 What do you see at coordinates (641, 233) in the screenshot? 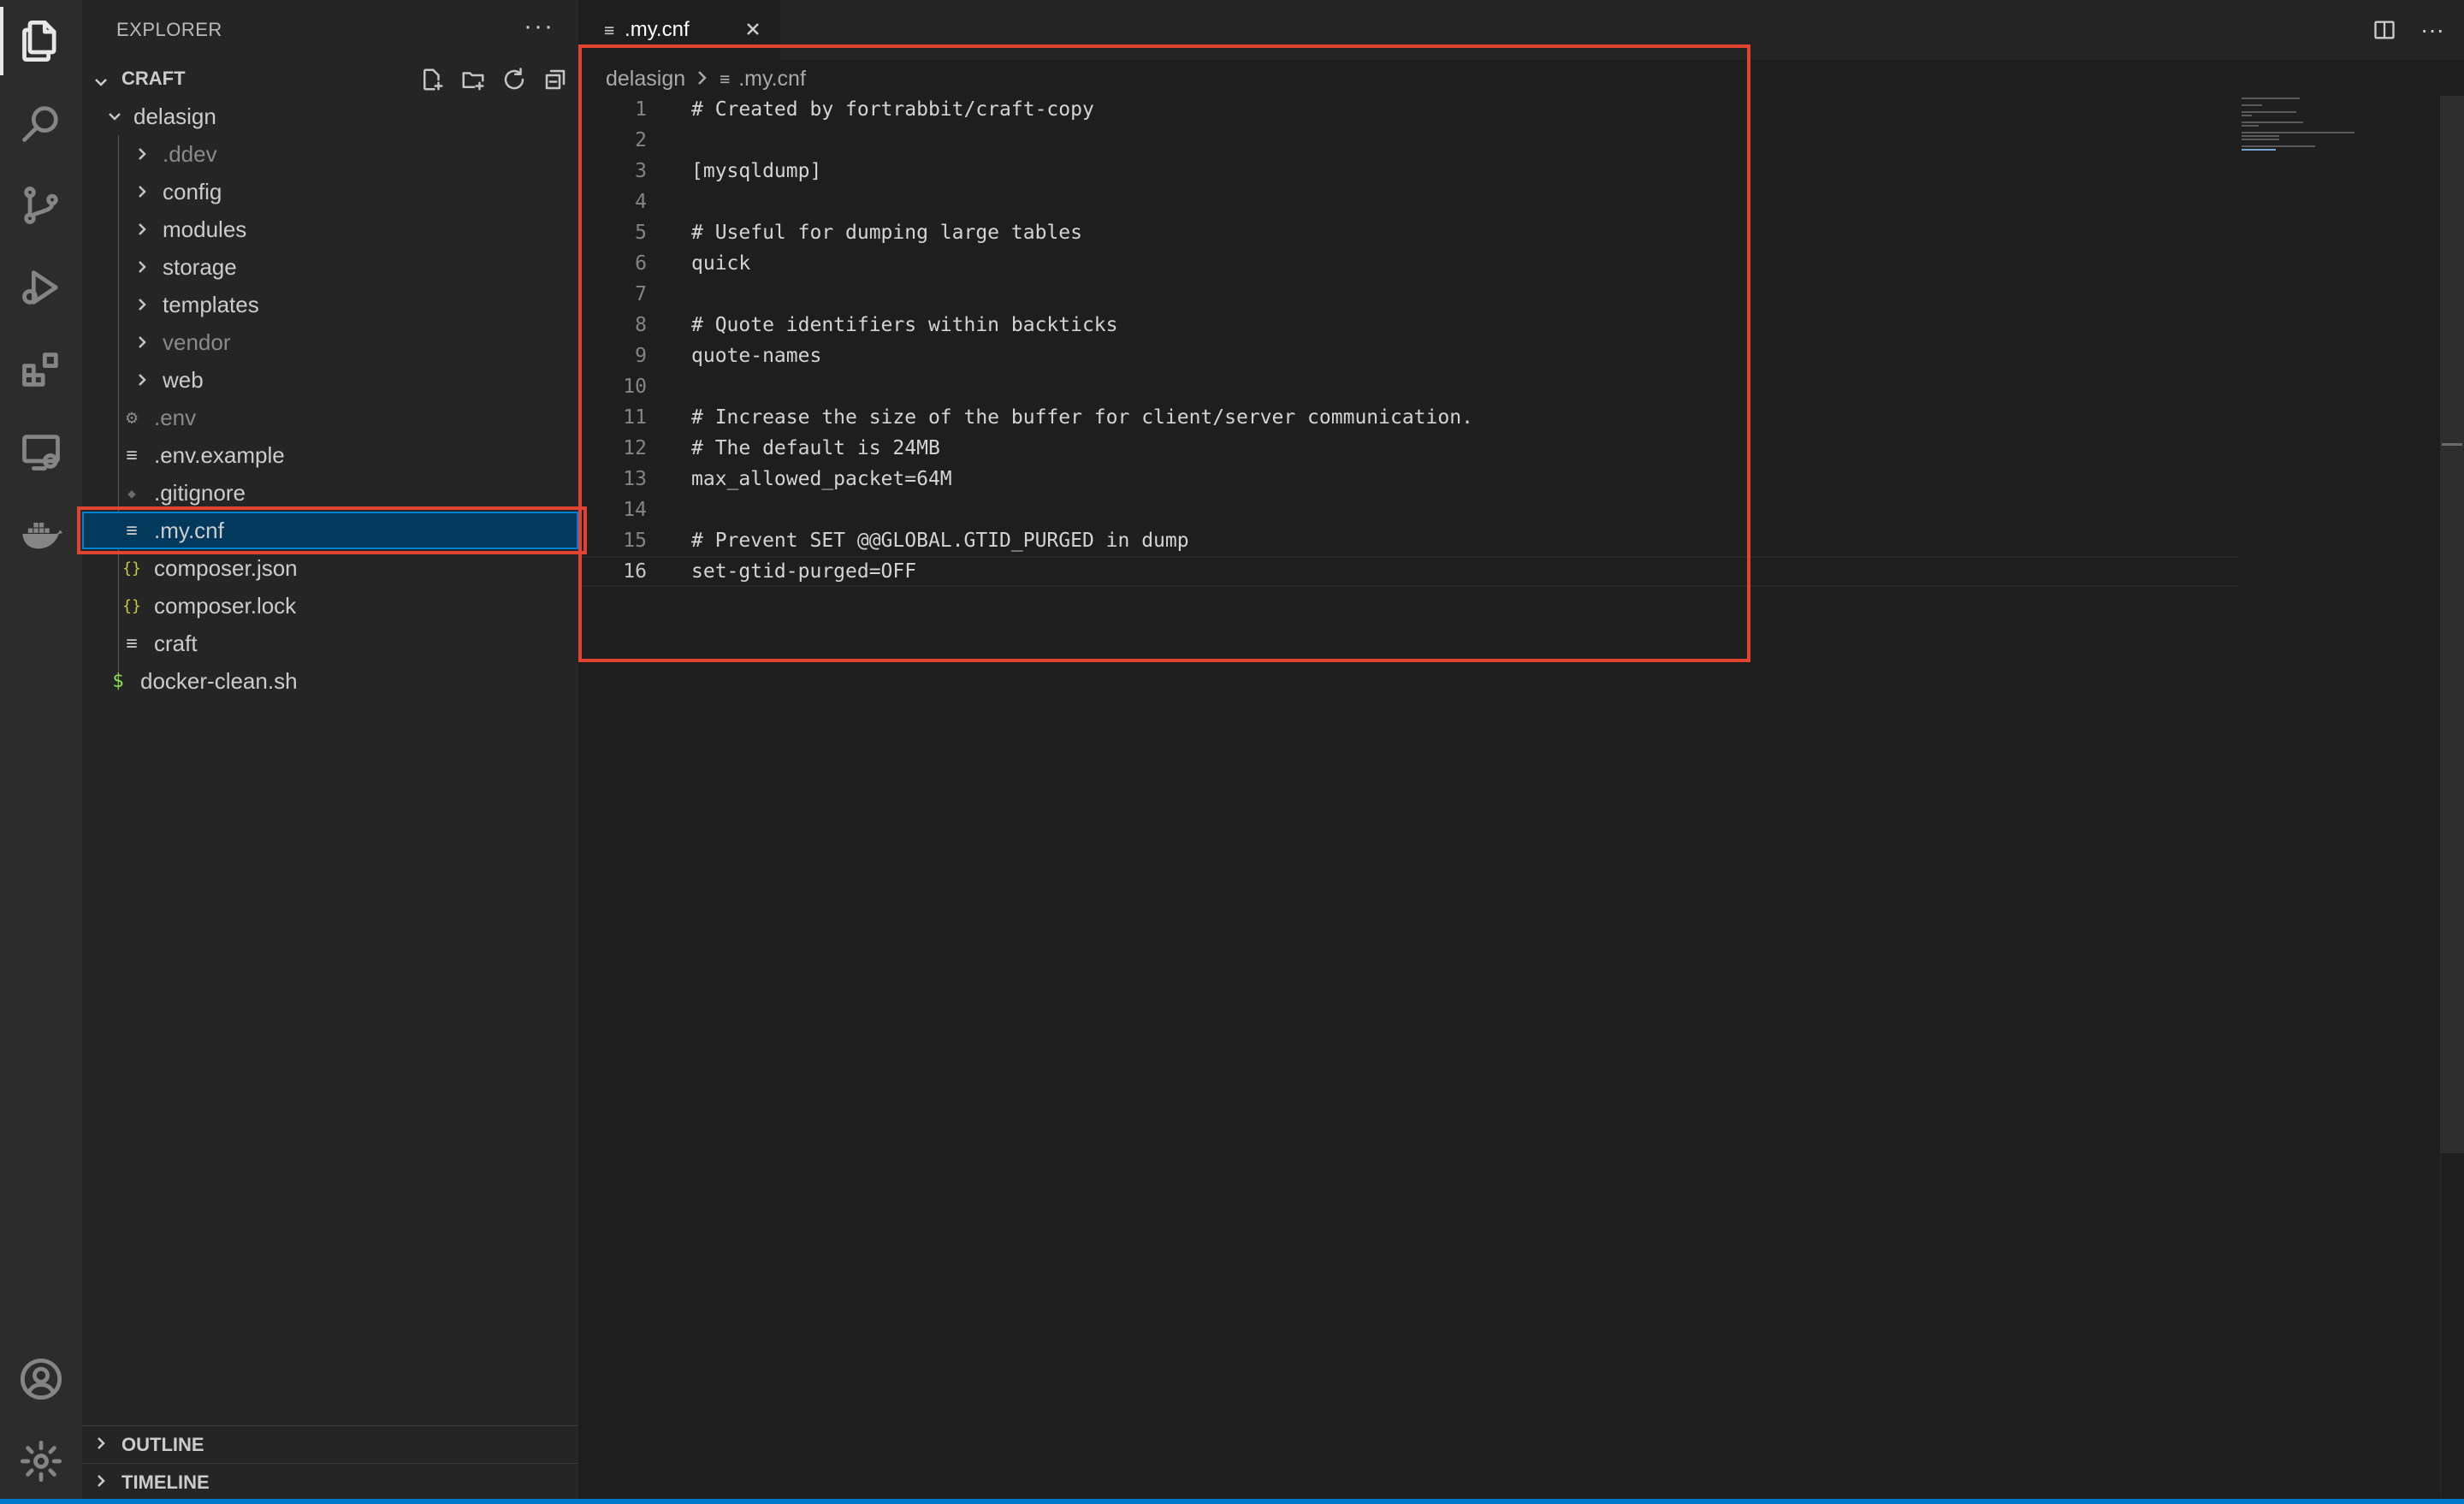
I see `line-number: 5` at bounding box center [641, 233].